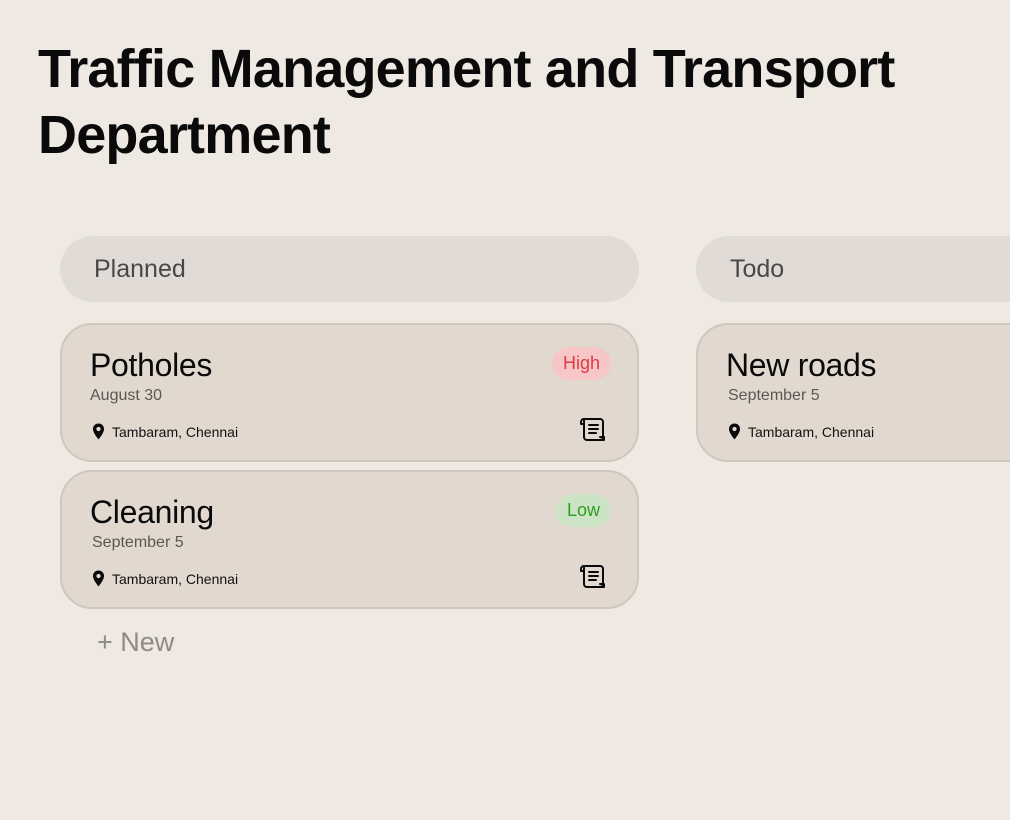  What do you see at coordinates (801, 365) in the screenshot?
I see `card-title: New roads` at bounding box center [801, 365].